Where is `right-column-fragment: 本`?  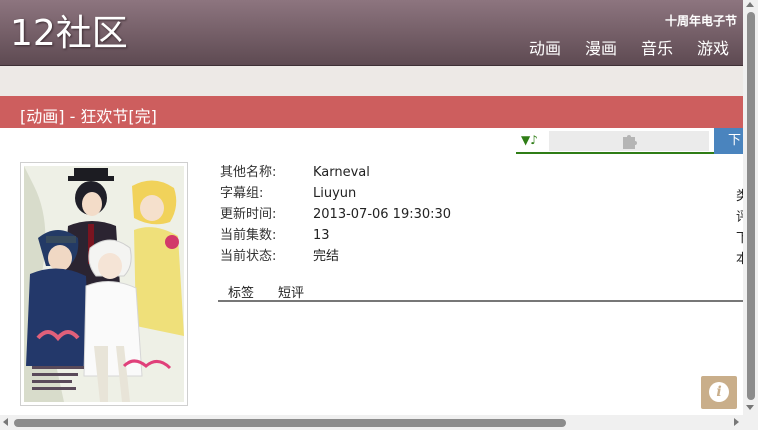
right-column-fragment: 本 is located at coordinates (739, 259).